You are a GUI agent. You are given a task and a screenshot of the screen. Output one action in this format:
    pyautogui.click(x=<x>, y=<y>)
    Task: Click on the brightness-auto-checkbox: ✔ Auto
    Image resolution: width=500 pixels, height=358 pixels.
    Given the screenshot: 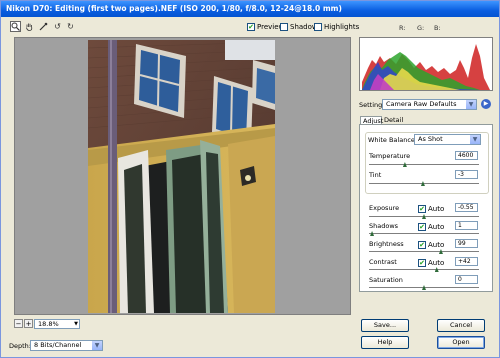 What is the action you would take?
    pyautogui.click(x=431, y=245)
    